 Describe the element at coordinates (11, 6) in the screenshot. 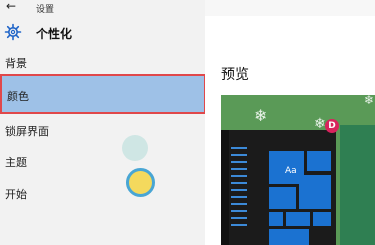

I see `back-arrow-icon: ←` at that location.